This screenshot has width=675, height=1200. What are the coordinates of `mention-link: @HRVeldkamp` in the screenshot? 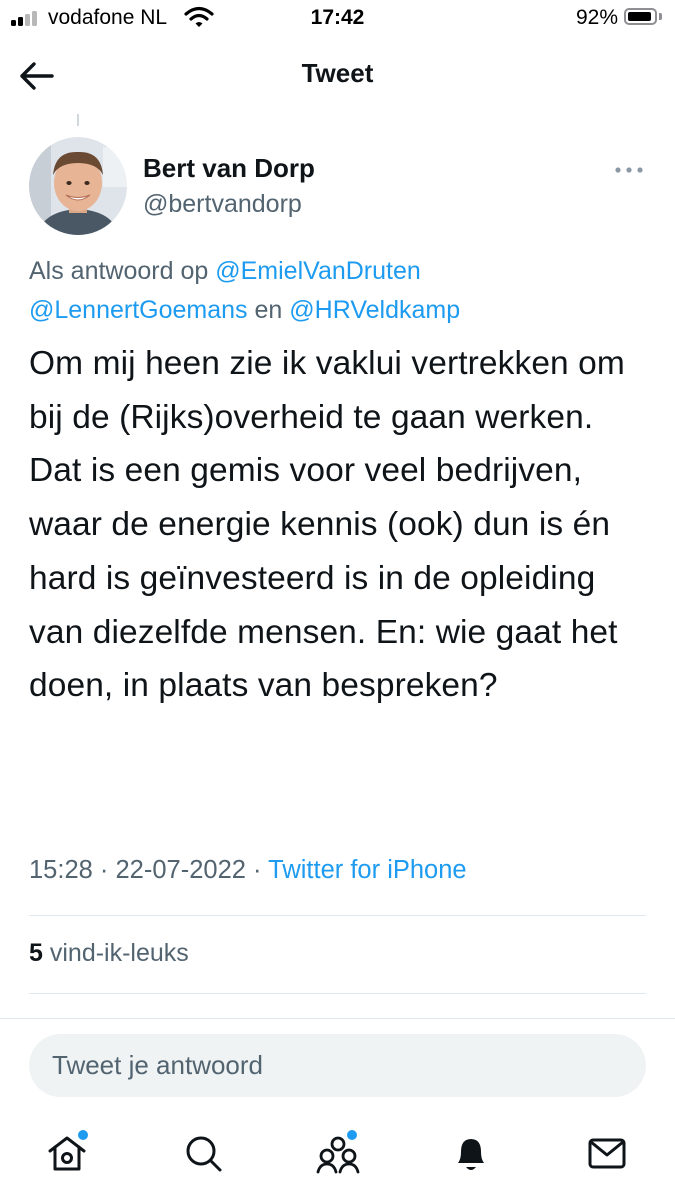 It's located at (374, 310).